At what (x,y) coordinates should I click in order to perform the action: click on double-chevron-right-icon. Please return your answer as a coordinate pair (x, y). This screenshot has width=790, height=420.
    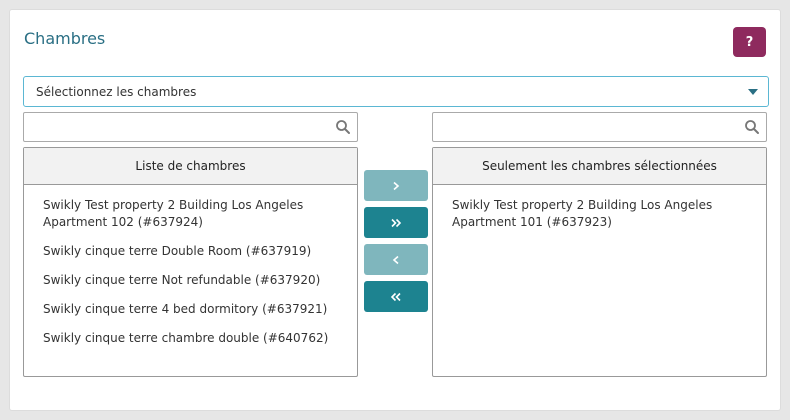
    Looking at the image, I should click on (396, 222).